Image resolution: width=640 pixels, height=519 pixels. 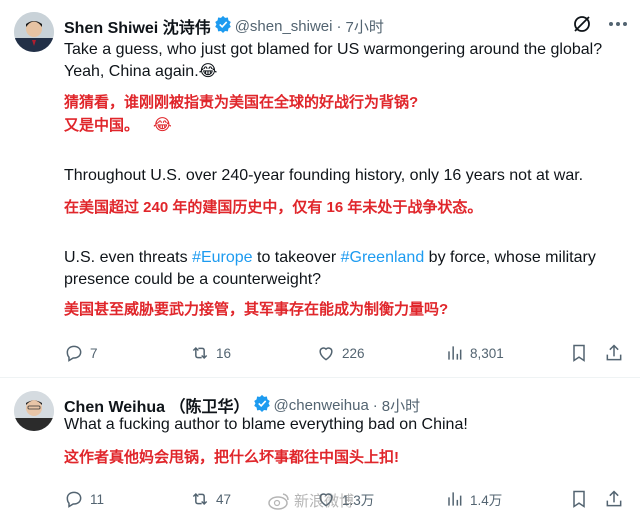 What do you see at coordinates (241, 102) in the screenshot?
I see `translation-text: 猜猜看，谁刚刚被指责为美国在全球的好战行为背锅?` at bounding box center [241, 102].